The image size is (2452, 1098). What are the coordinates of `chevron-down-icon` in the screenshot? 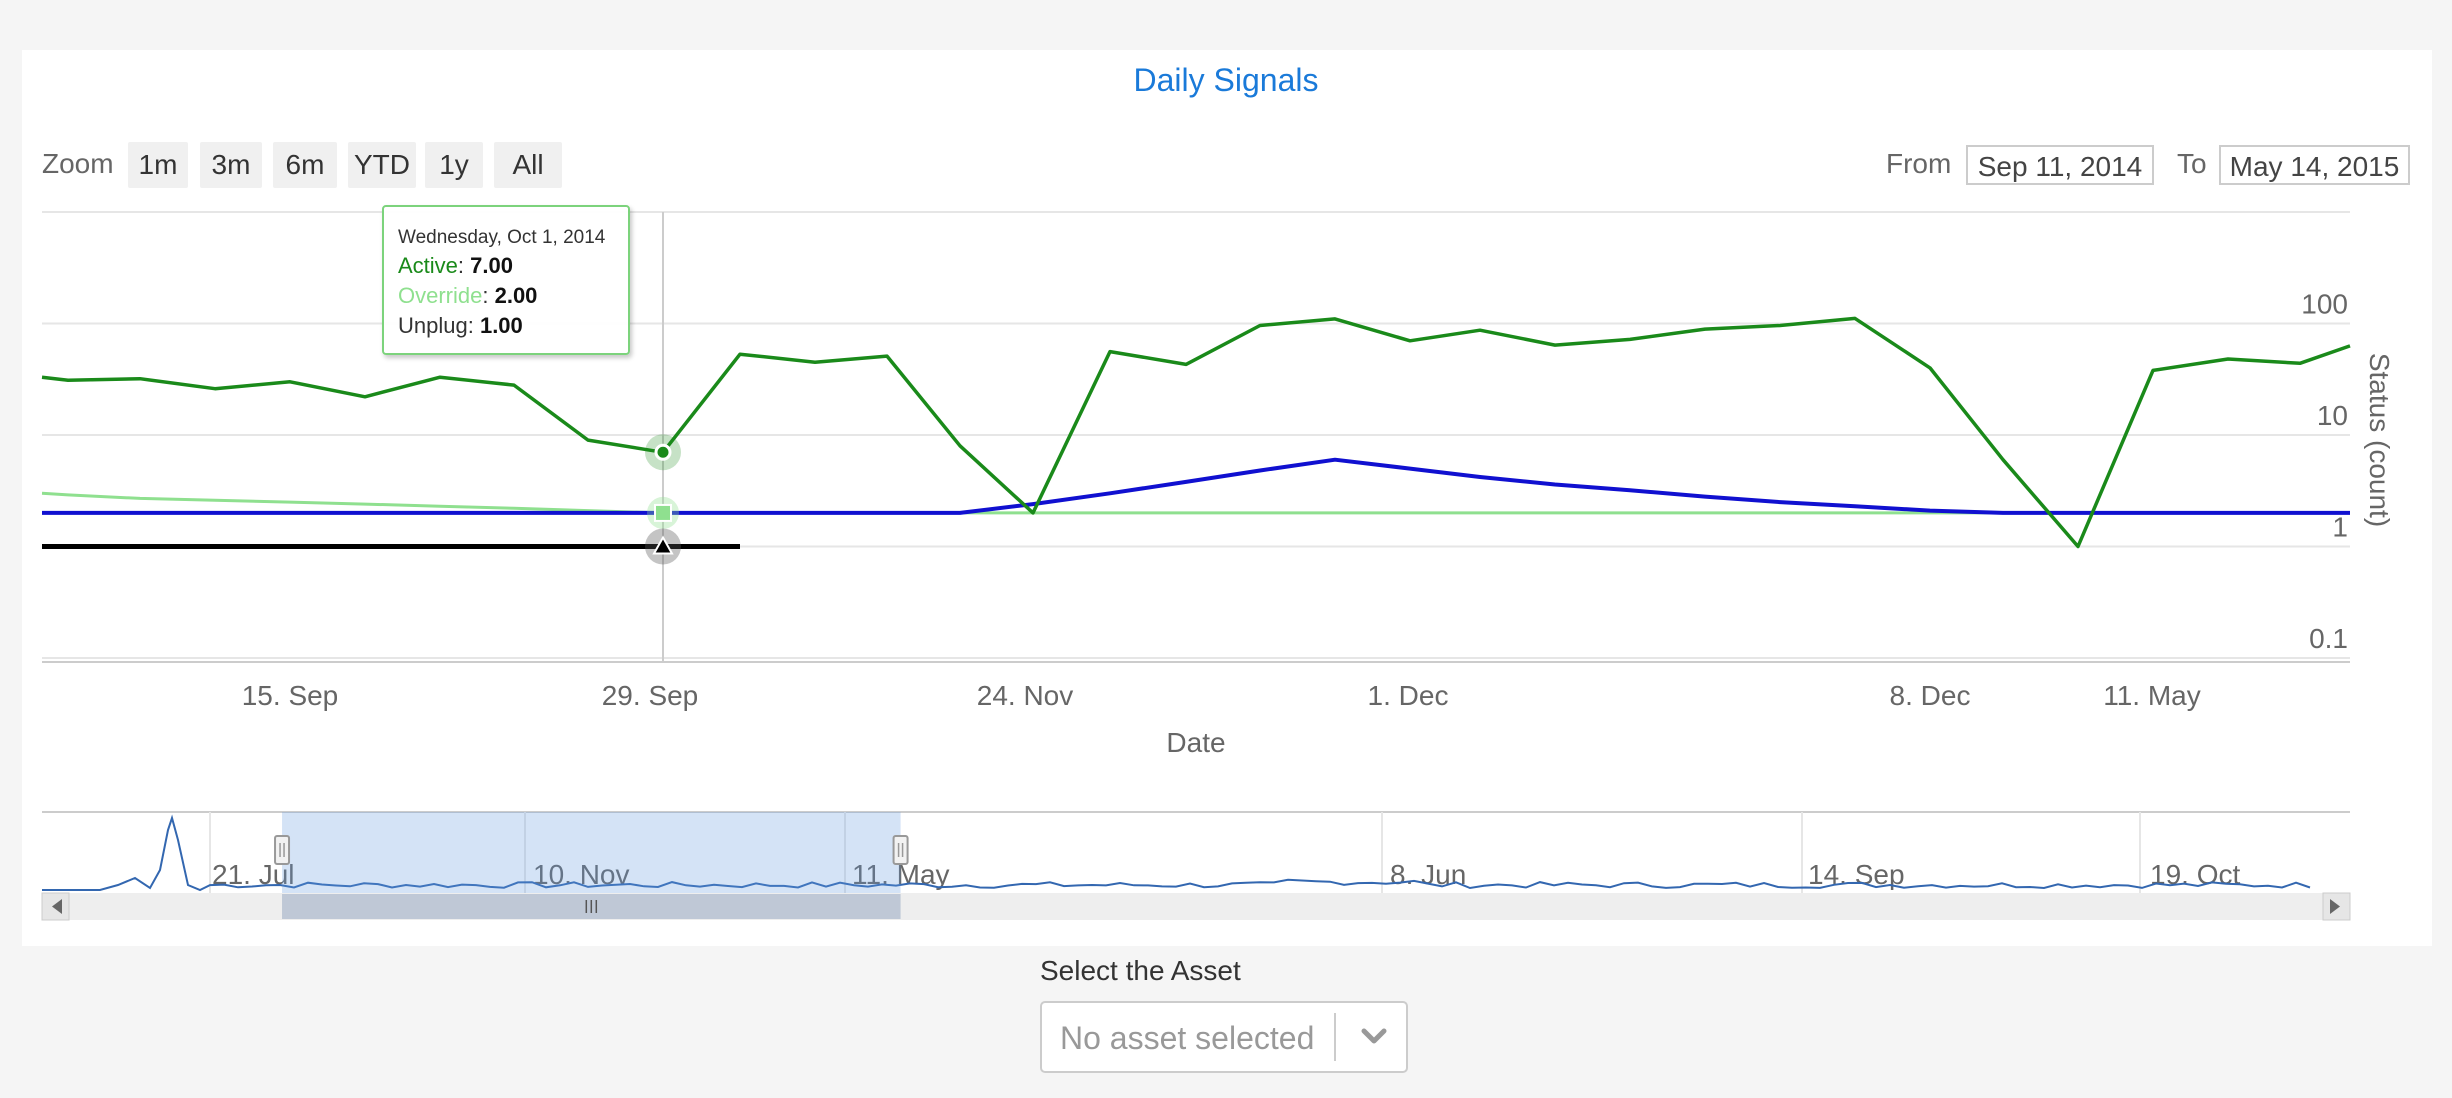 It's located at (1374, 1037).